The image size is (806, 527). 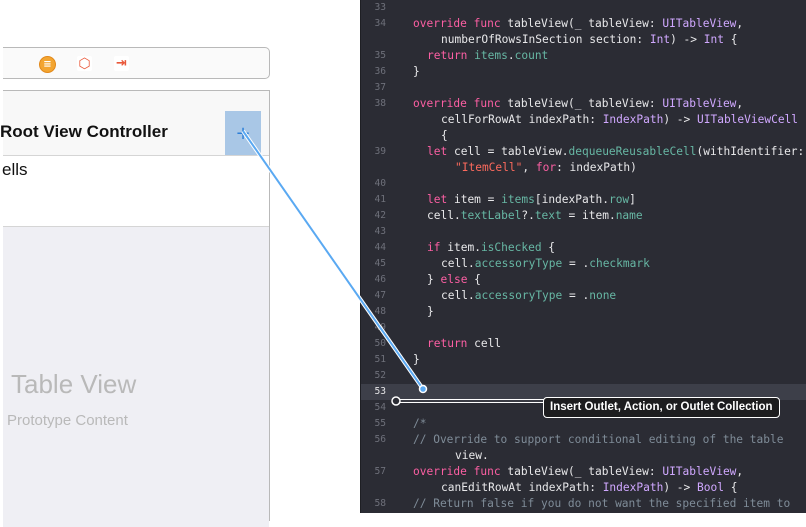 What do you see at coordinates (380, 327) in the screenshot?
I see `line-number: 49` at bounding box center [380, 327].